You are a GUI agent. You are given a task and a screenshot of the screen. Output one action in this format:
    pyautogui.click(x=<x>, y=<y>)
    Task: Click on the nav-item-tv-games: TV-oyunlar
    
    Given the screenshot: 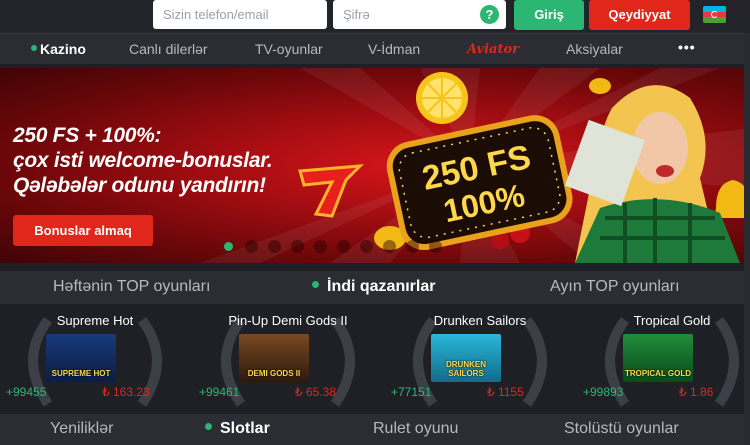 What is the action you would take?
    pyautogui.click(x=289, y=49)
    